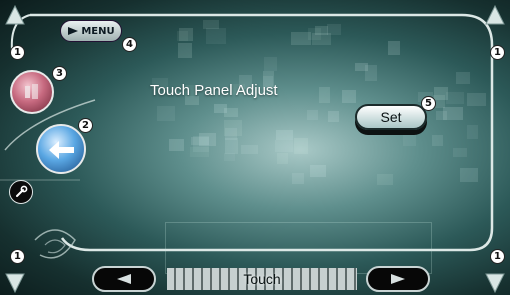 Image resolution: width=510 pixels, height=295 pixels. I want to click on return-icon, so click(61, 150).